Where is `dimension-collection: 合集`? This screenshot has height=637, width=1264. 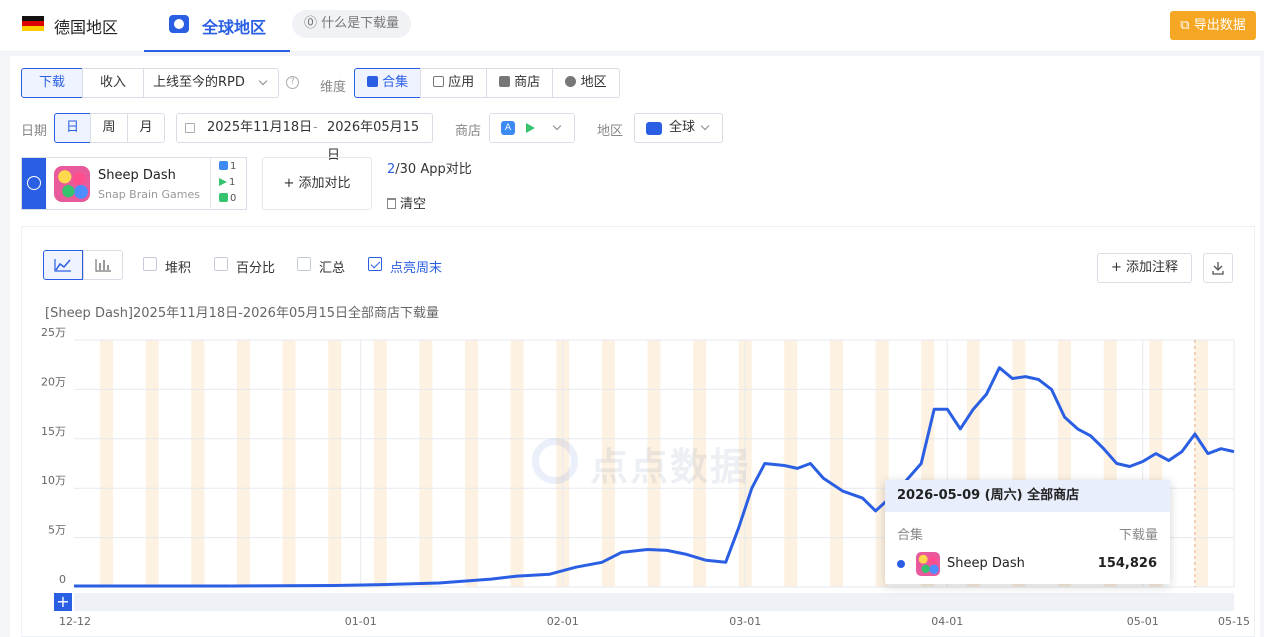 dimension-collection: 合集 is located at coordinates (387, 83).